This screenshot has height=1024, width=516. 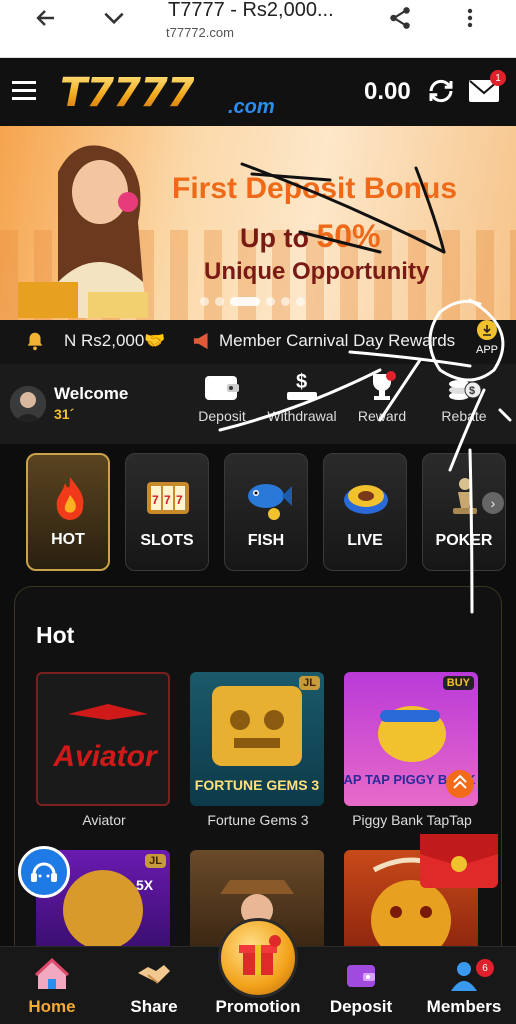 I want to click on deposit-action: Deposit, so click(x=222, y=405).